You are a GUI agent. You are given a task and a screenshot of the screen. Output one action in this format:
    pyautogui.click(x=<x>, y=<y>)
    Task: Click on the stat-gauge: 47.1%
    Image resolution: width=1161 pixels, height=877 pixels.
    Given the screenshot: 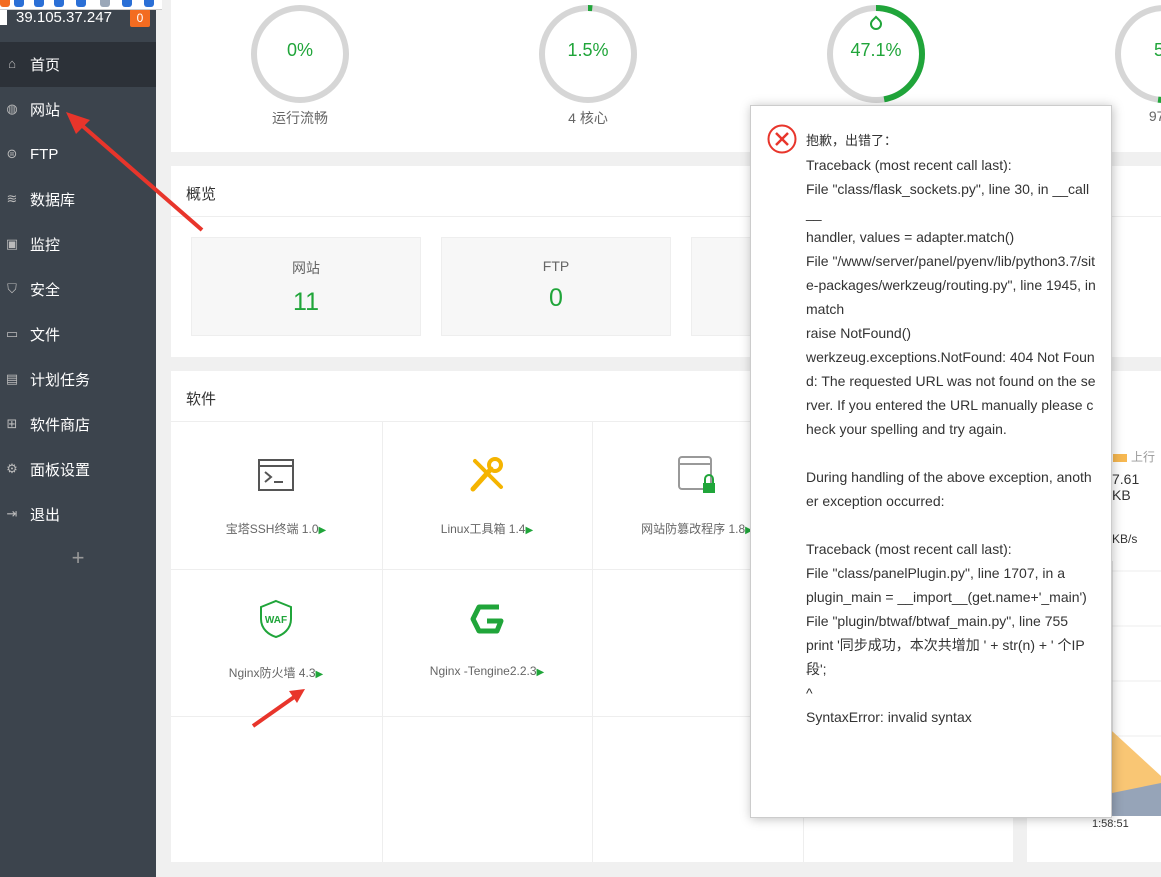 What is the action you would take?
    pyautogui.click(x=876, y=56)
    